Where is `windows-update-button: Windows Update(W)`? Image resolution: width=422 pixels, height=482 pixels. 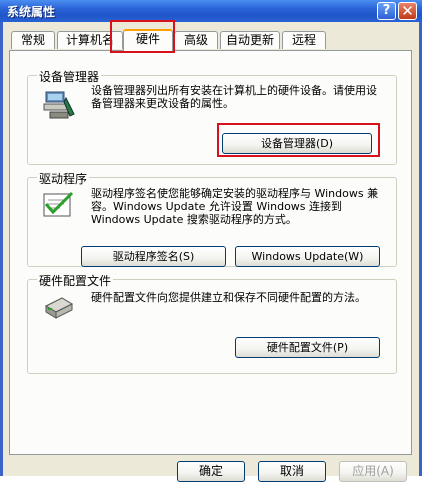 windows-update-button: Windows Update(W) is located at coordinates (307, 256).